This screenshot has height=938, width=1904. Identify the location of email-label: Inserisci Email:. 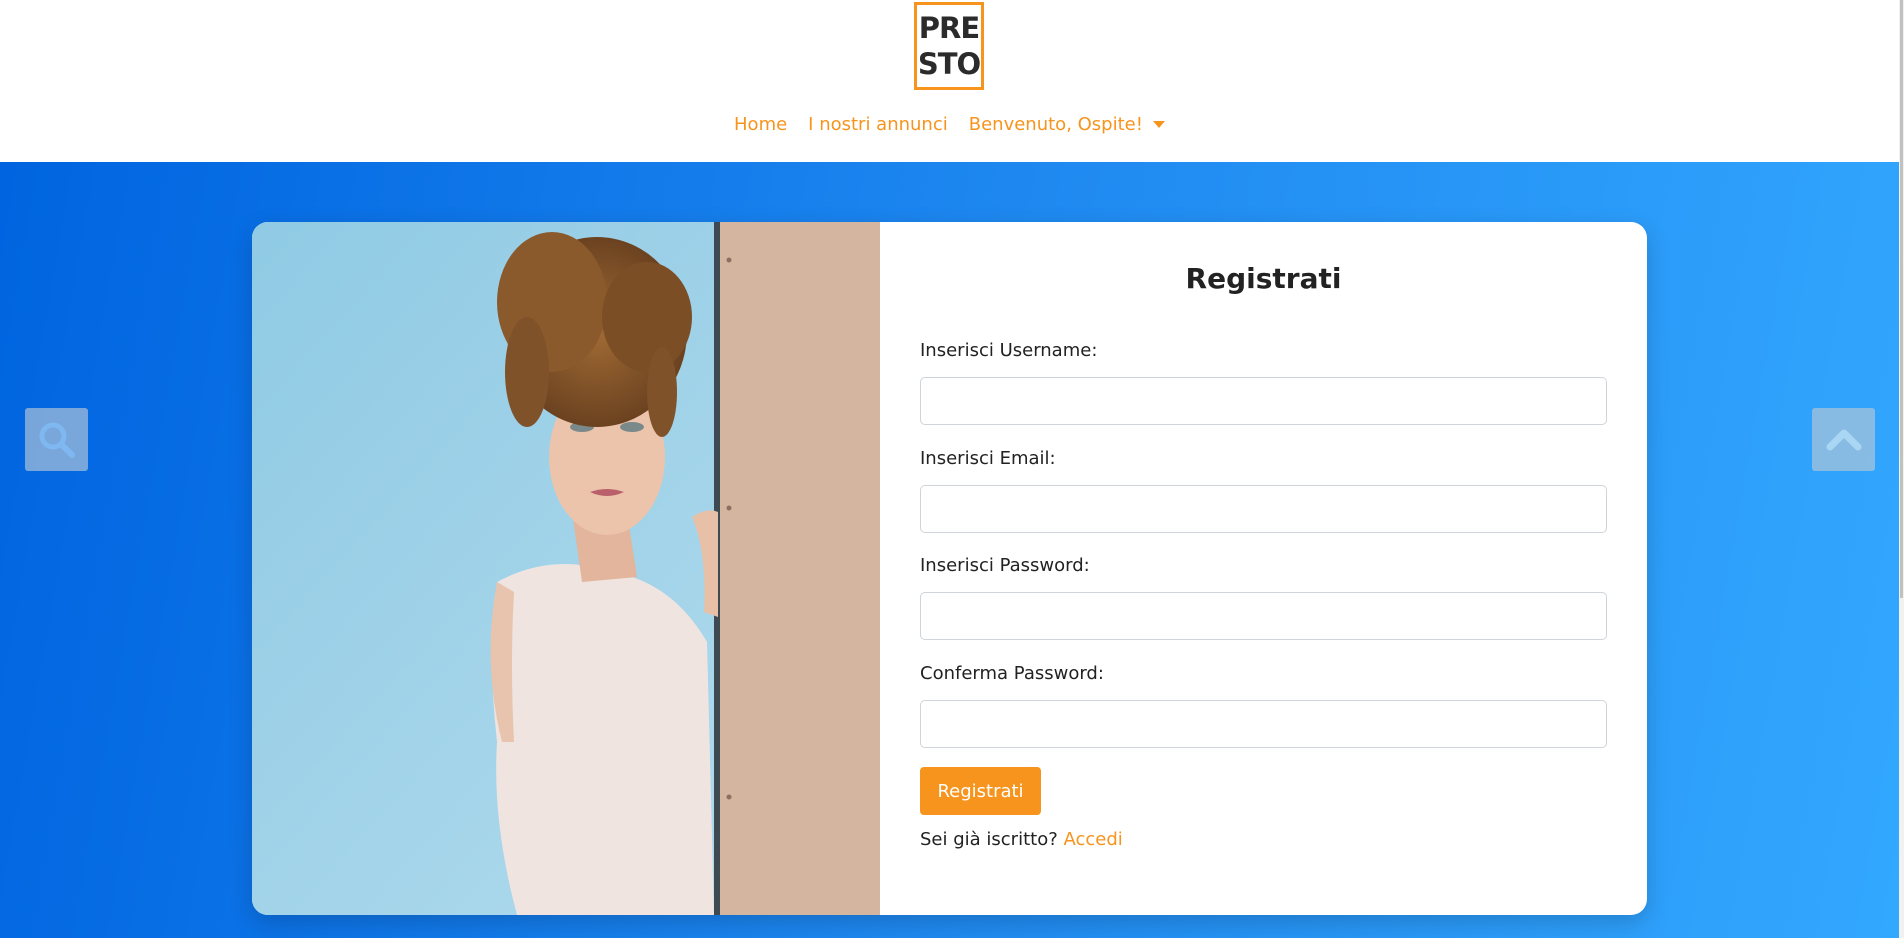
(988, 458).